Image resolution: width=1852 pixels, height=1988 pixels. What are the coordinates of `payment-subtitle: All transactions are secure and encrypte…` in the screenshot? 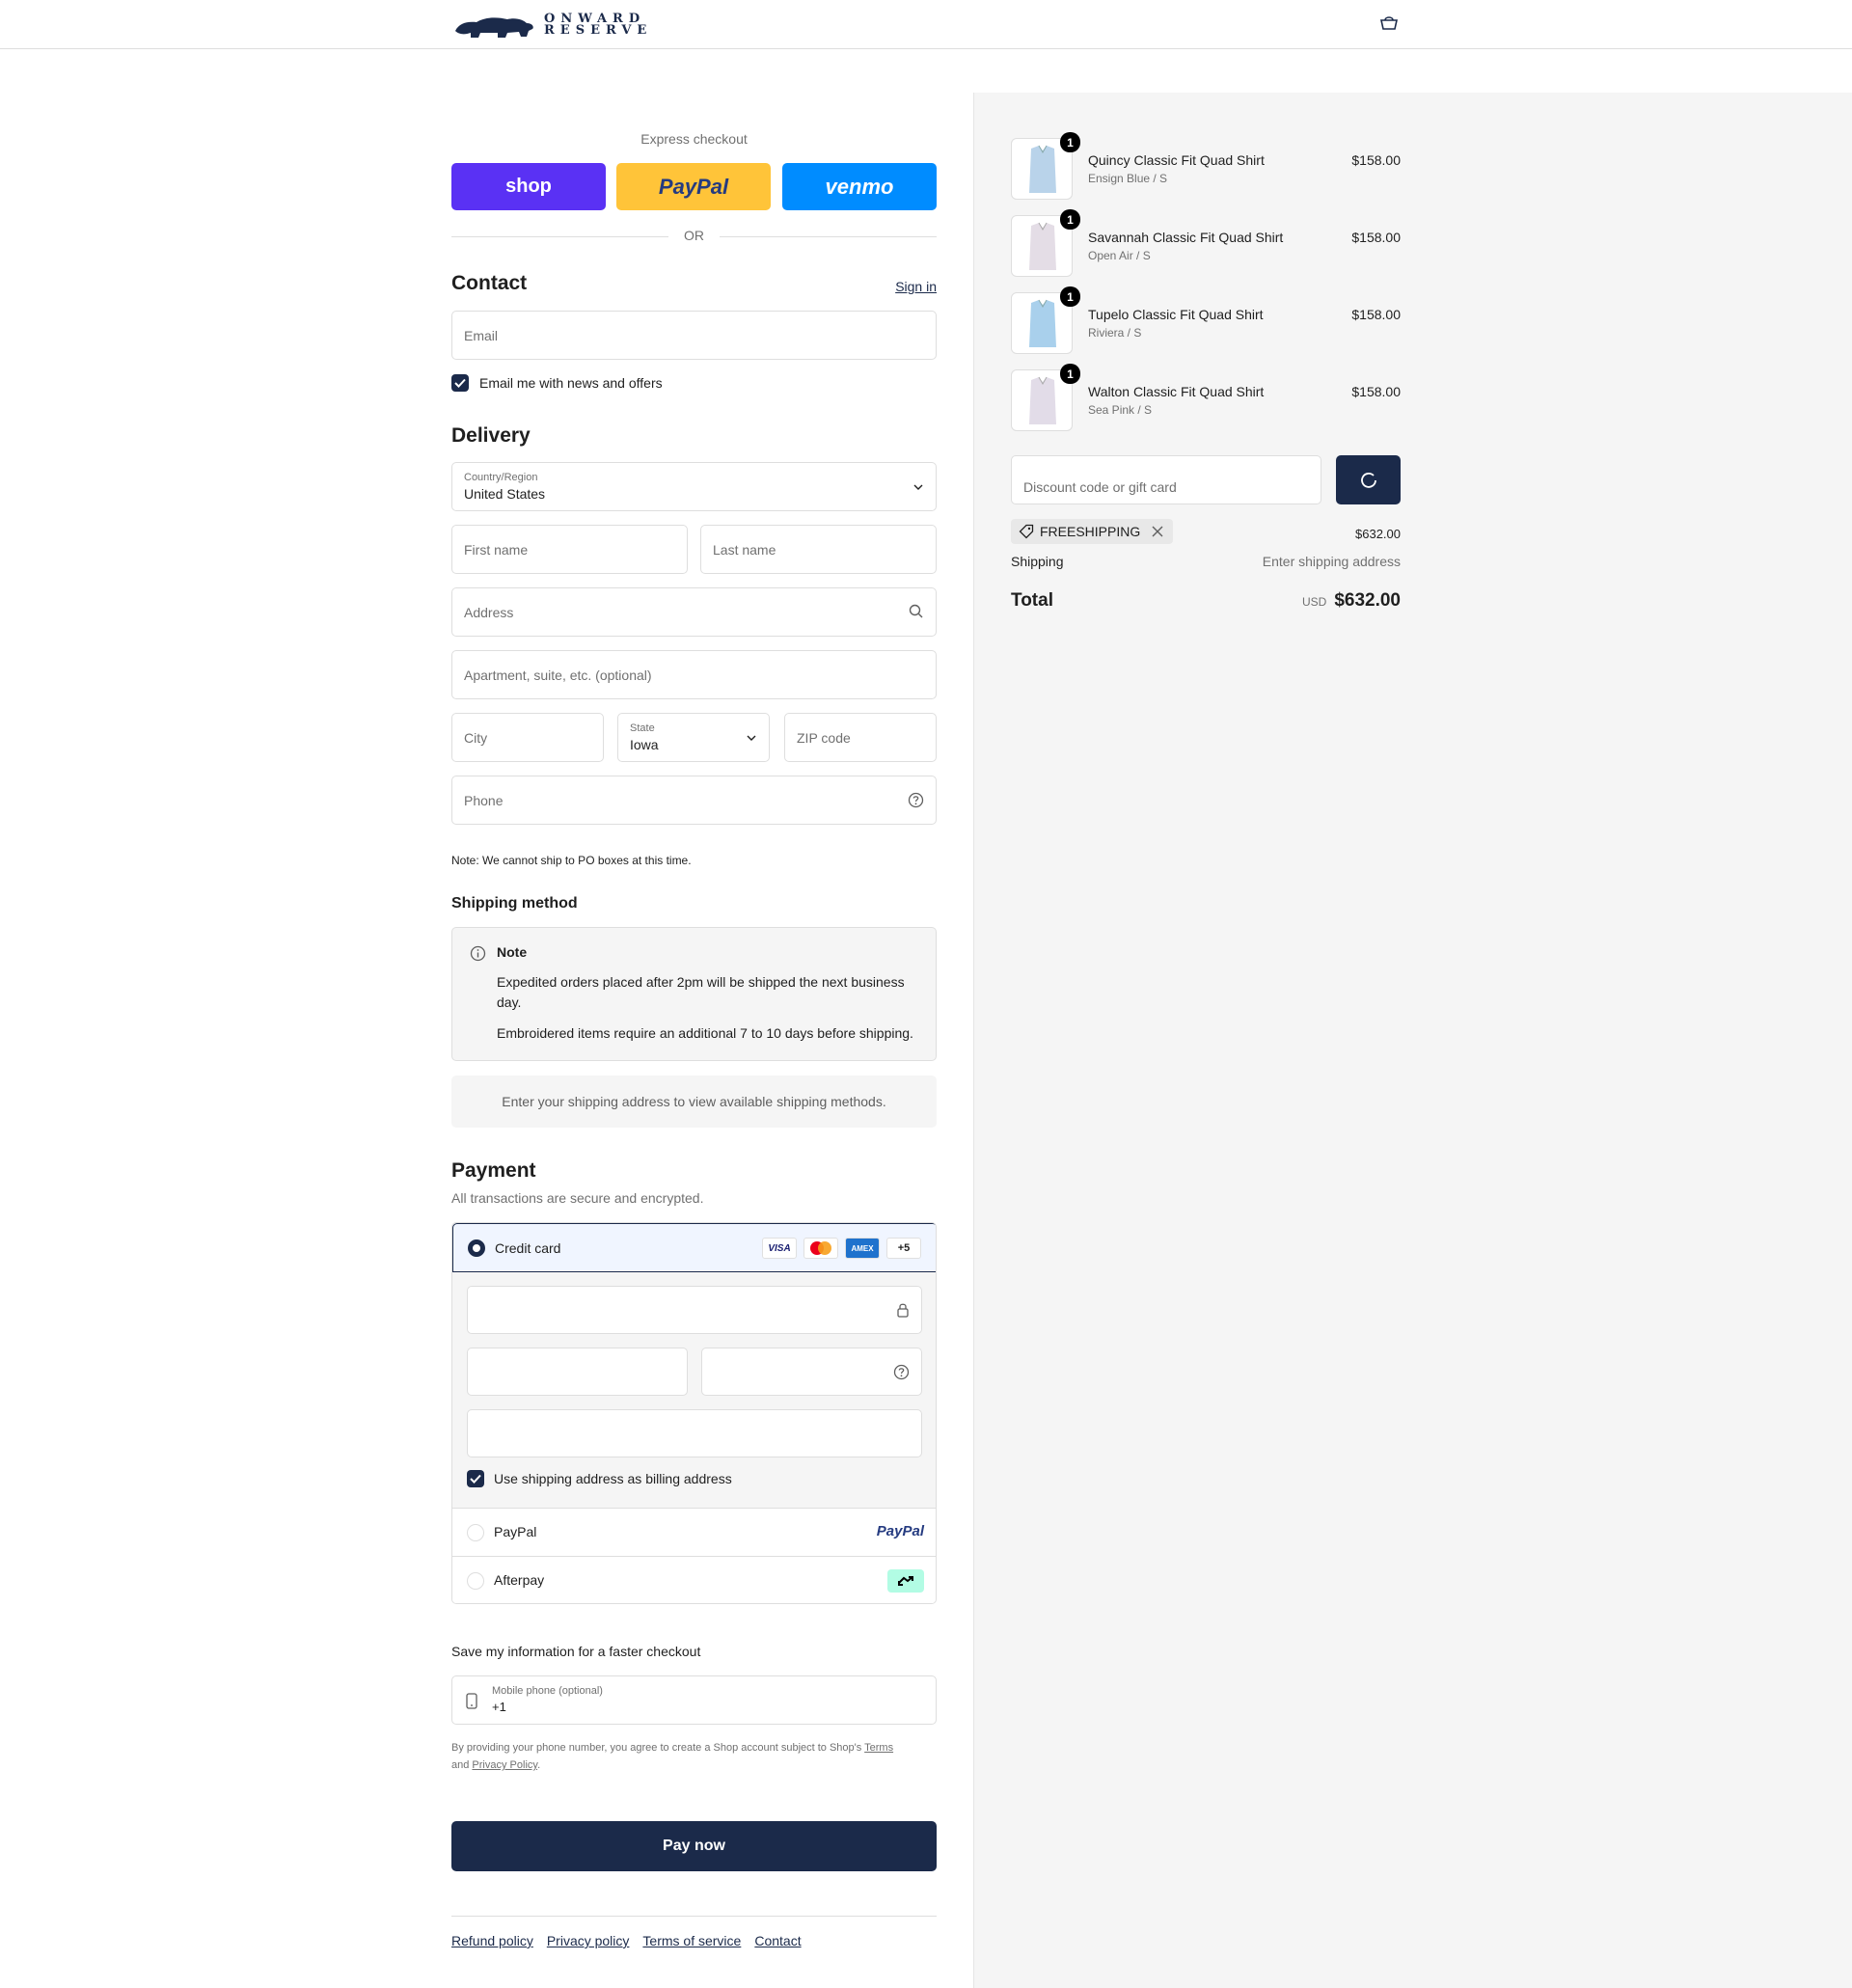 It's located at (578, 1198).